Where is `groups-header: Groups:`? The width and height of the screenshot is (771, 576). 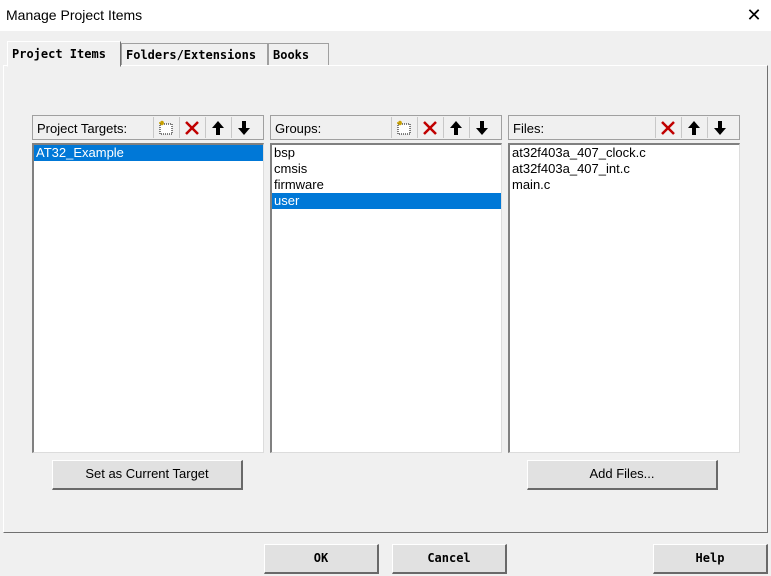 groups-header: Groups: is located at coordinates (386, 127).